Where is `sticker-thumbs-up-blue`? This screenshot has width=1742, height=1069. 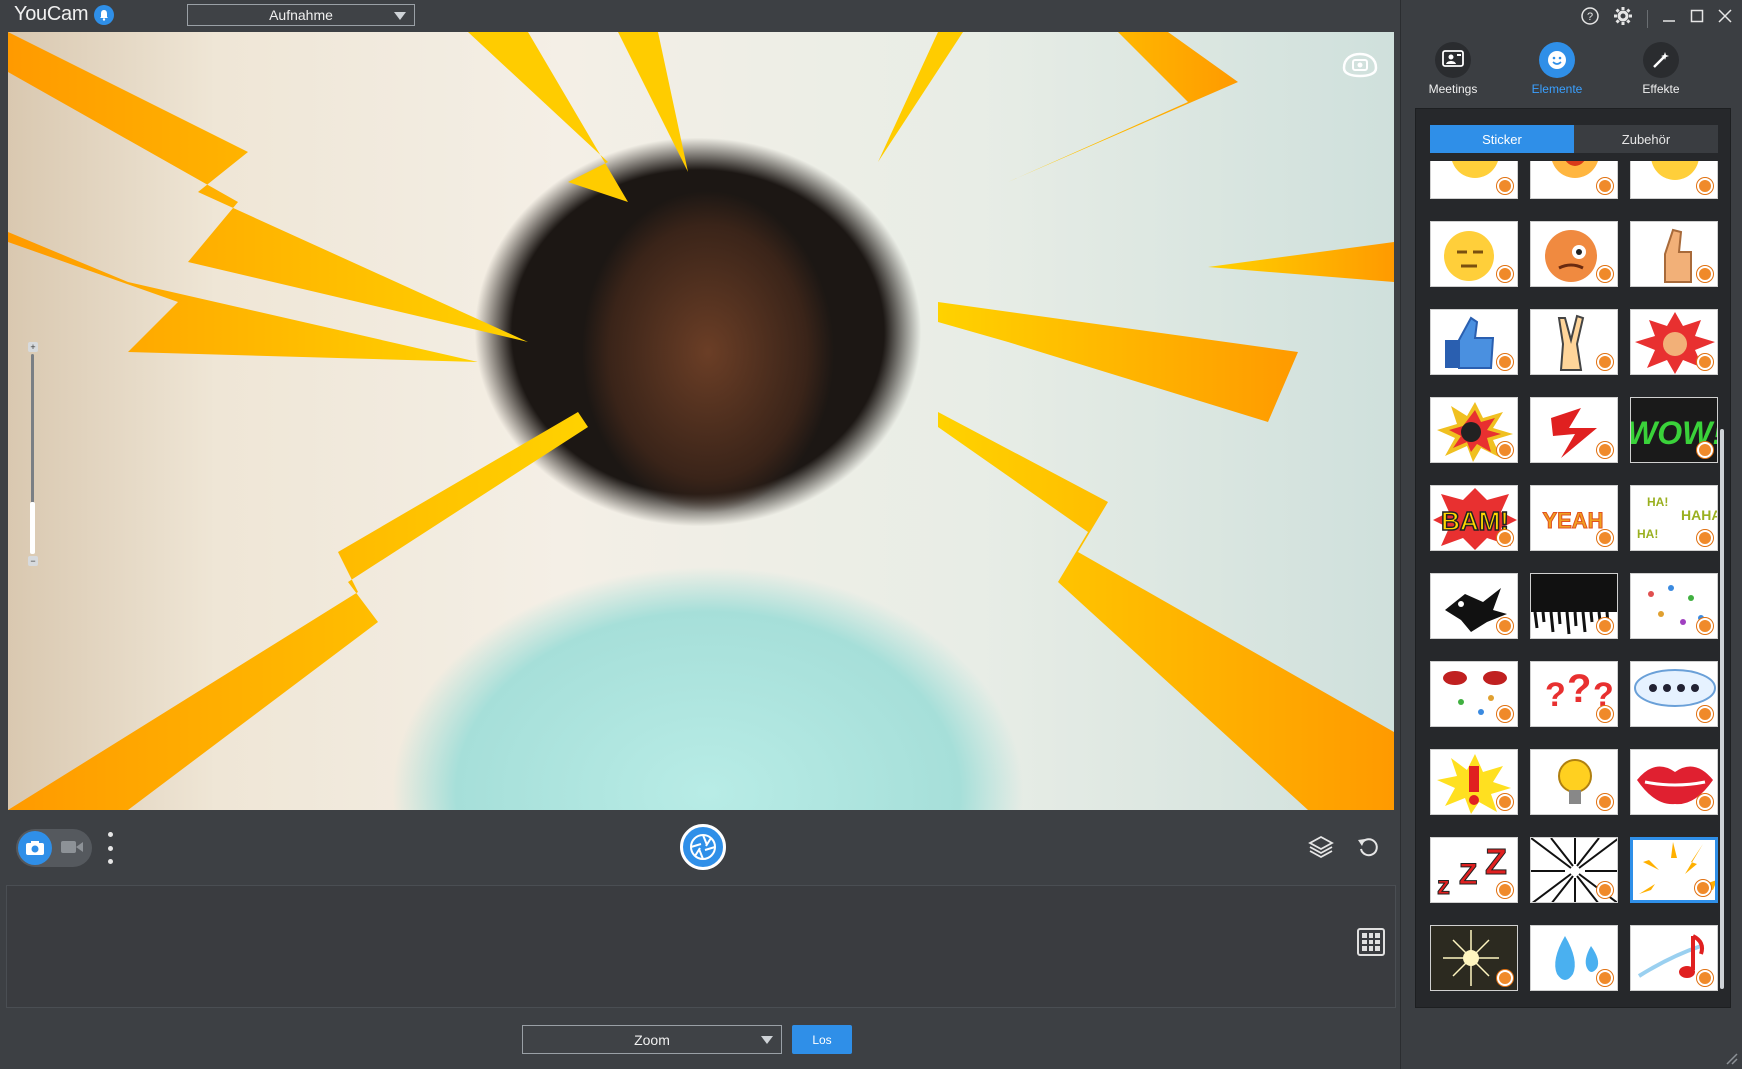 sticker-thumbs-up-blue is located at coordinates (1474, 342).